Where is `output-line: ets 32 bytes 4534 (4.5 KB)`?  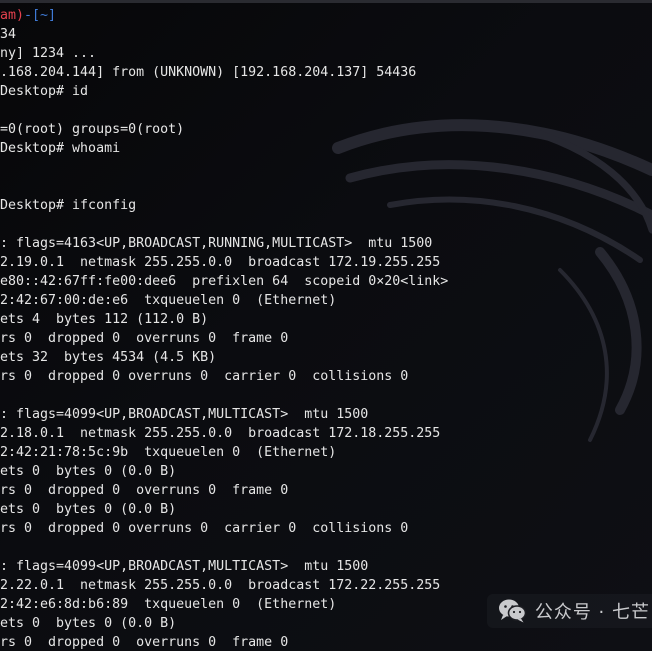
output-line: ets 32 bytes 4534 (4.5 KB) is located at coordinates (108, 357).